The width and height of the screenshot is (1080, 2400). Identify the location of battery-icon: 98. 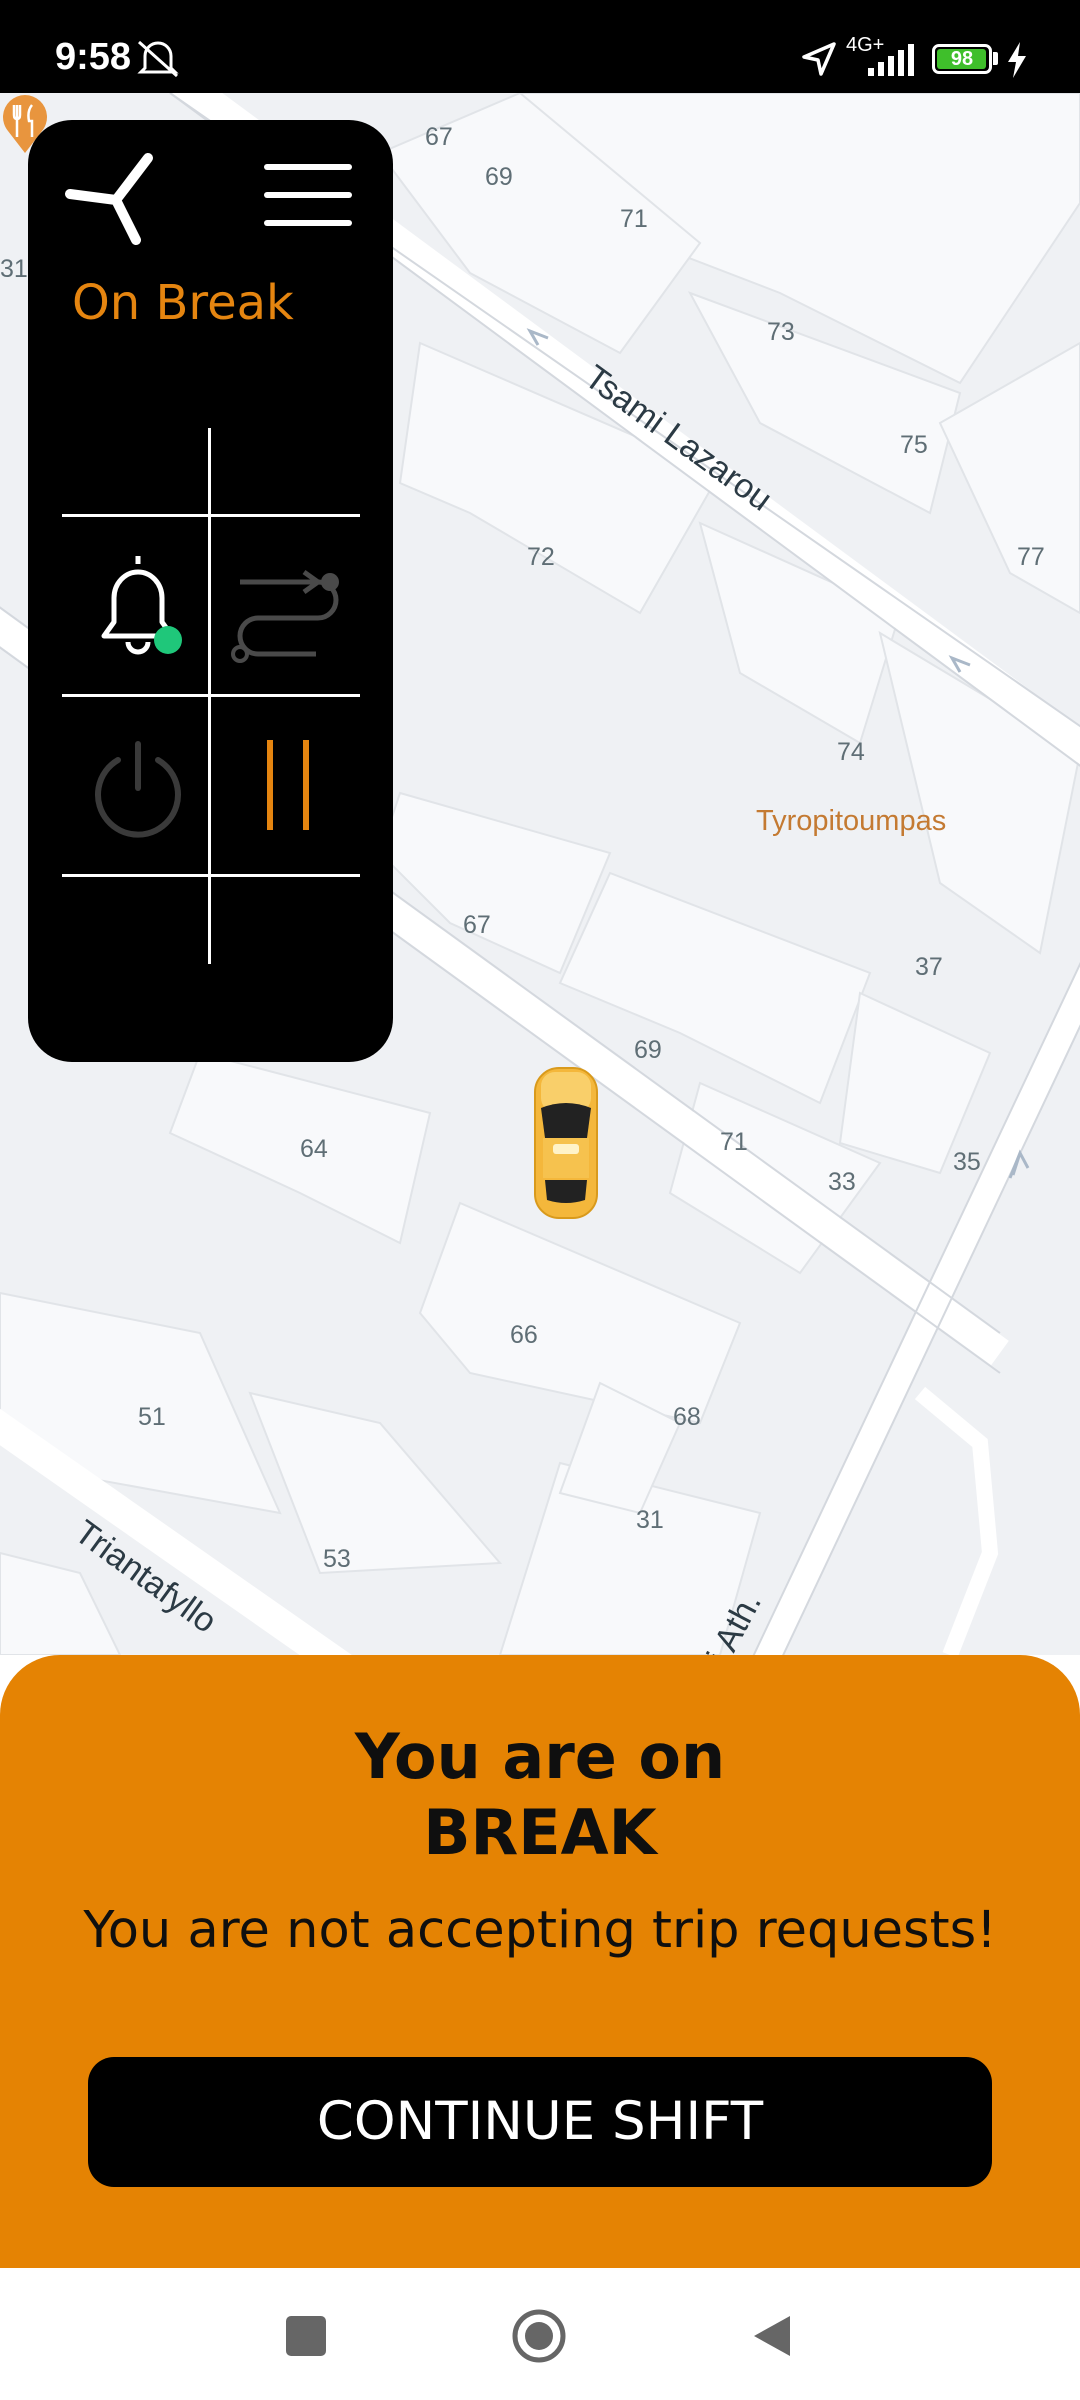
(962, 59).